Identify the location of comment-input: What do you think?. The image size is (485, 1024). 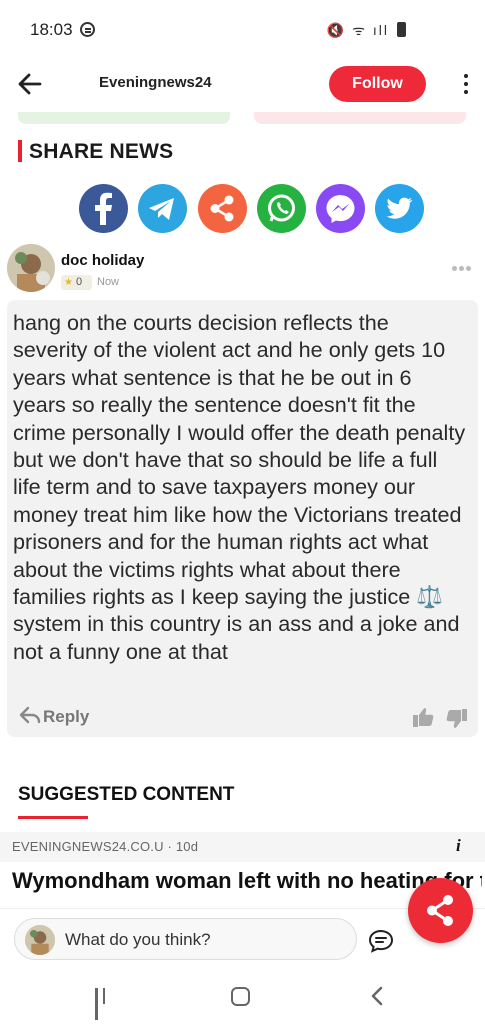
(185, 939).